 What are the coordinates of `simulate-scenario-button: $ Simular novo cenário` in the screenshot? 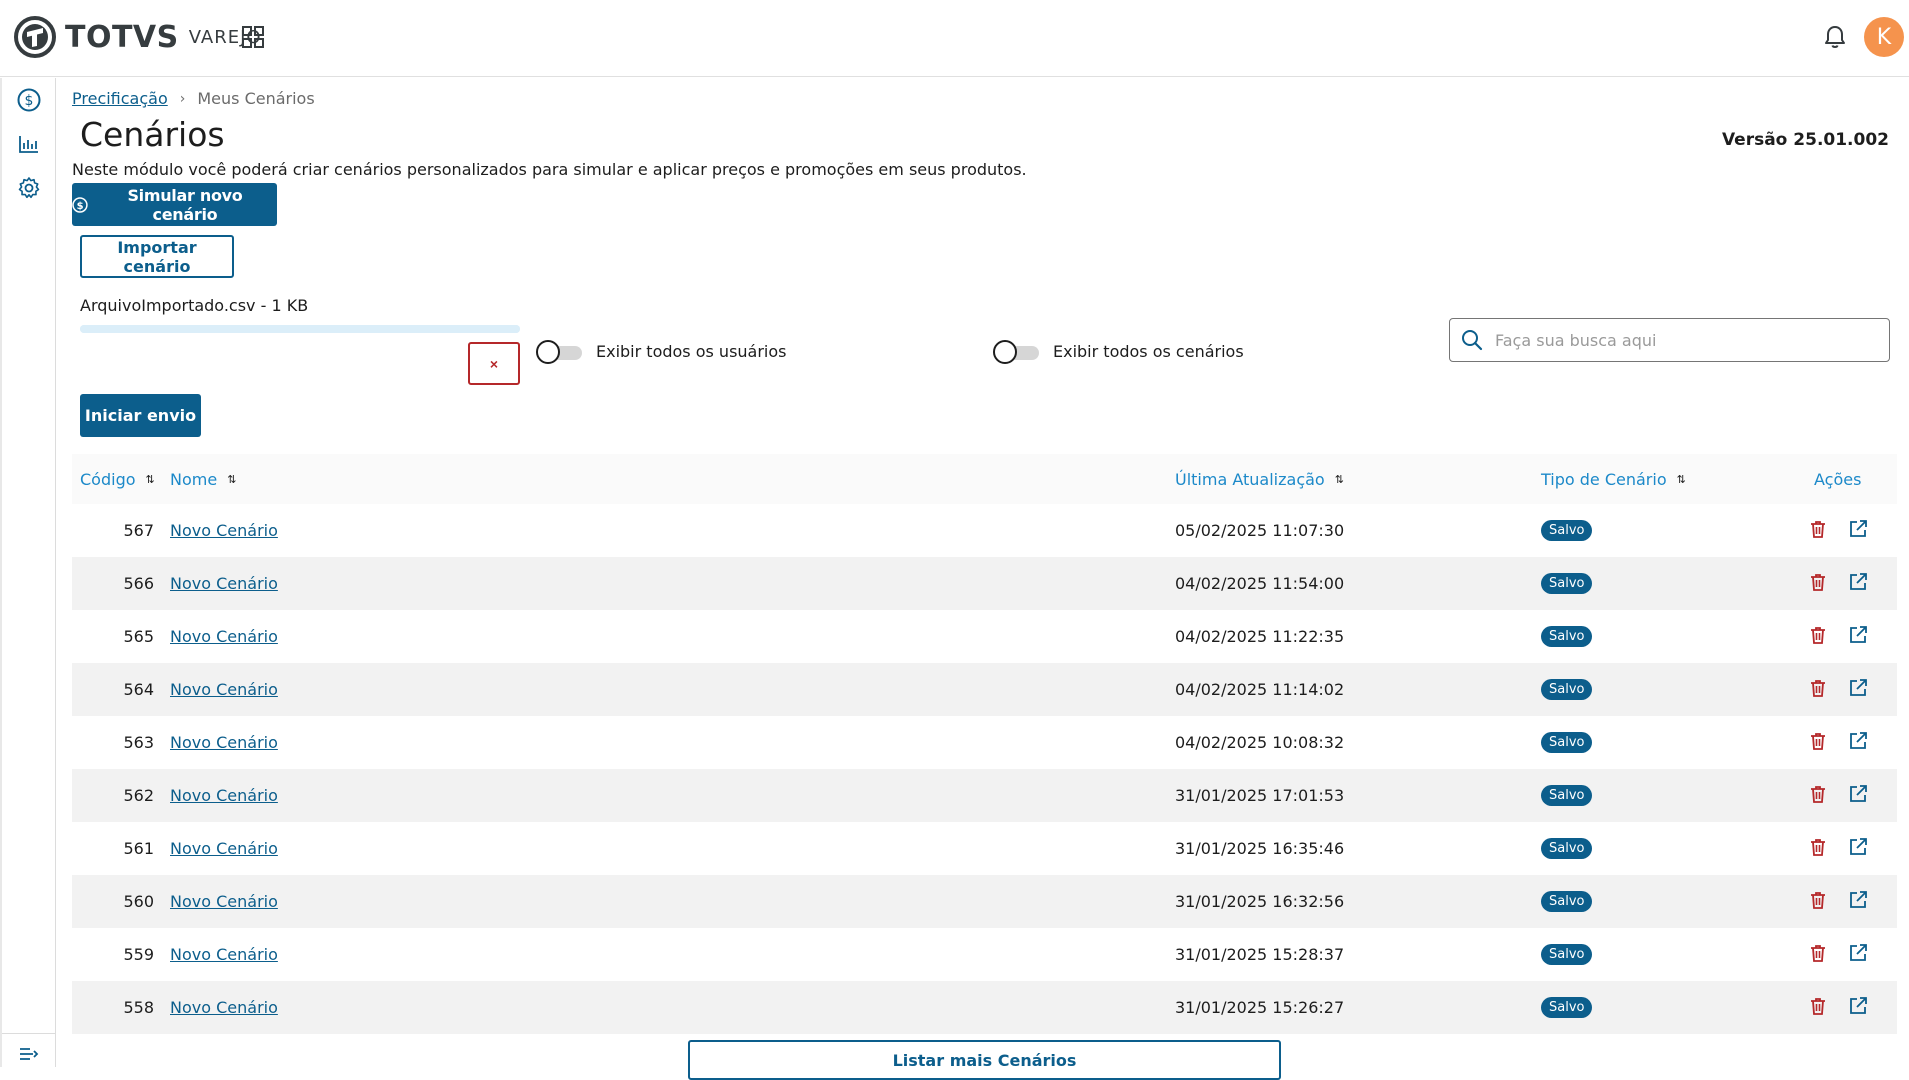 It's located at (174, 204).